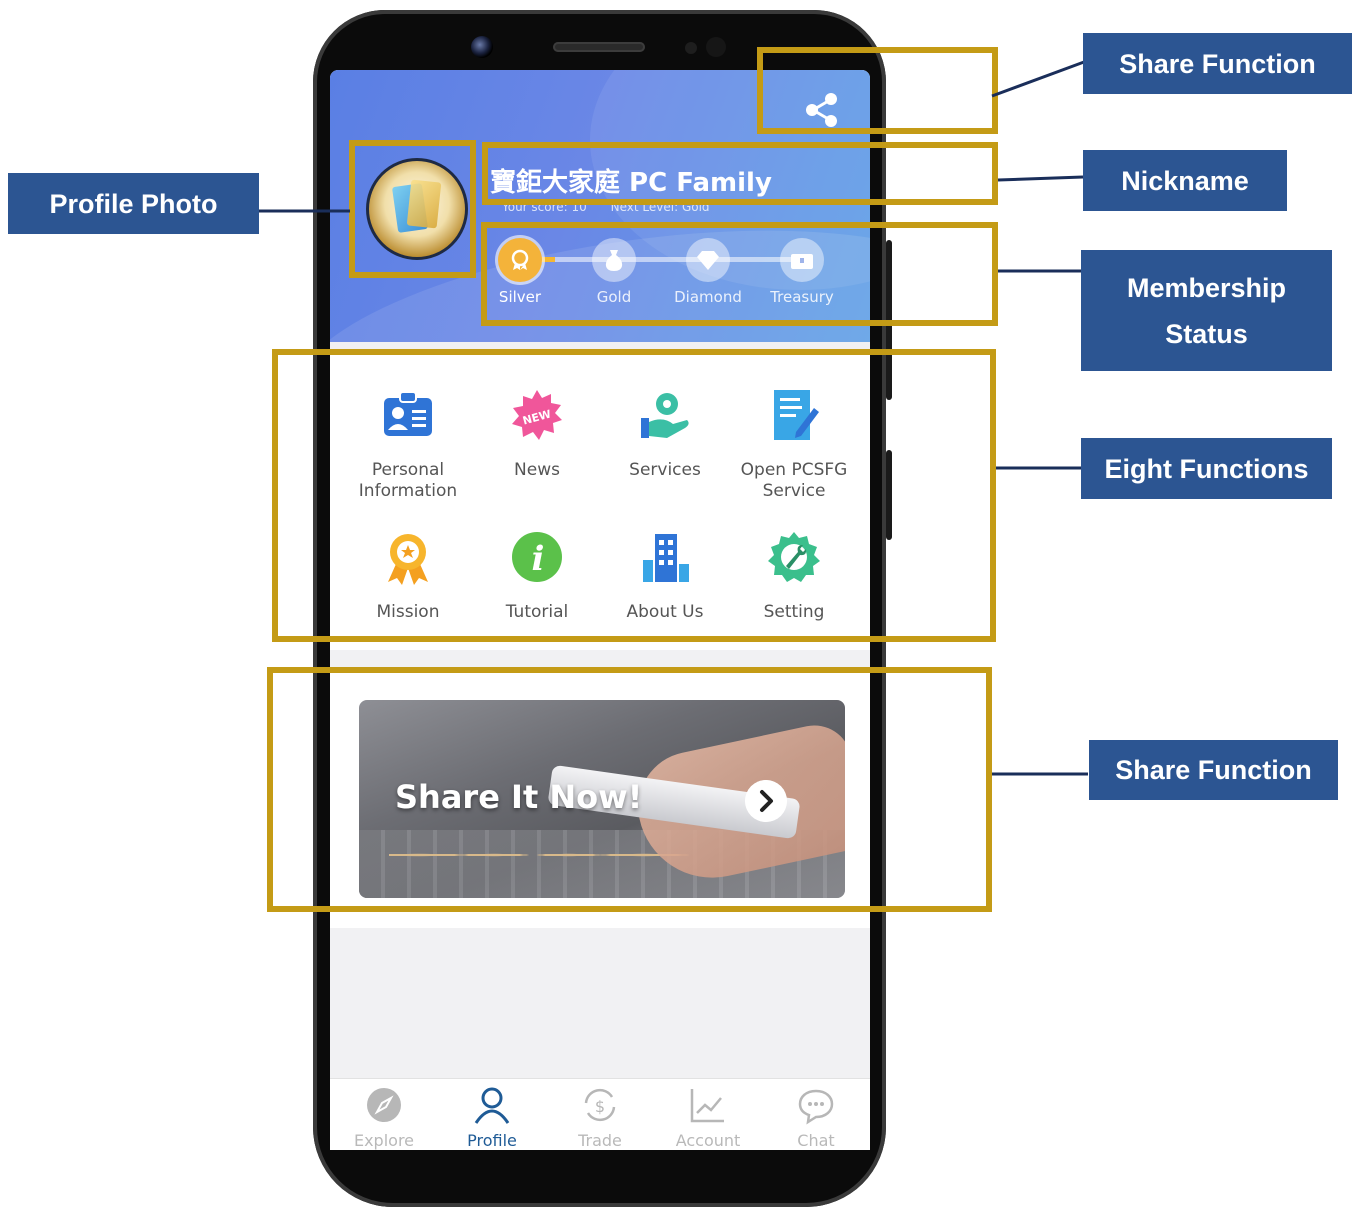  I want to click on callout-share-function-top: Share Function, so click(1217, 63).